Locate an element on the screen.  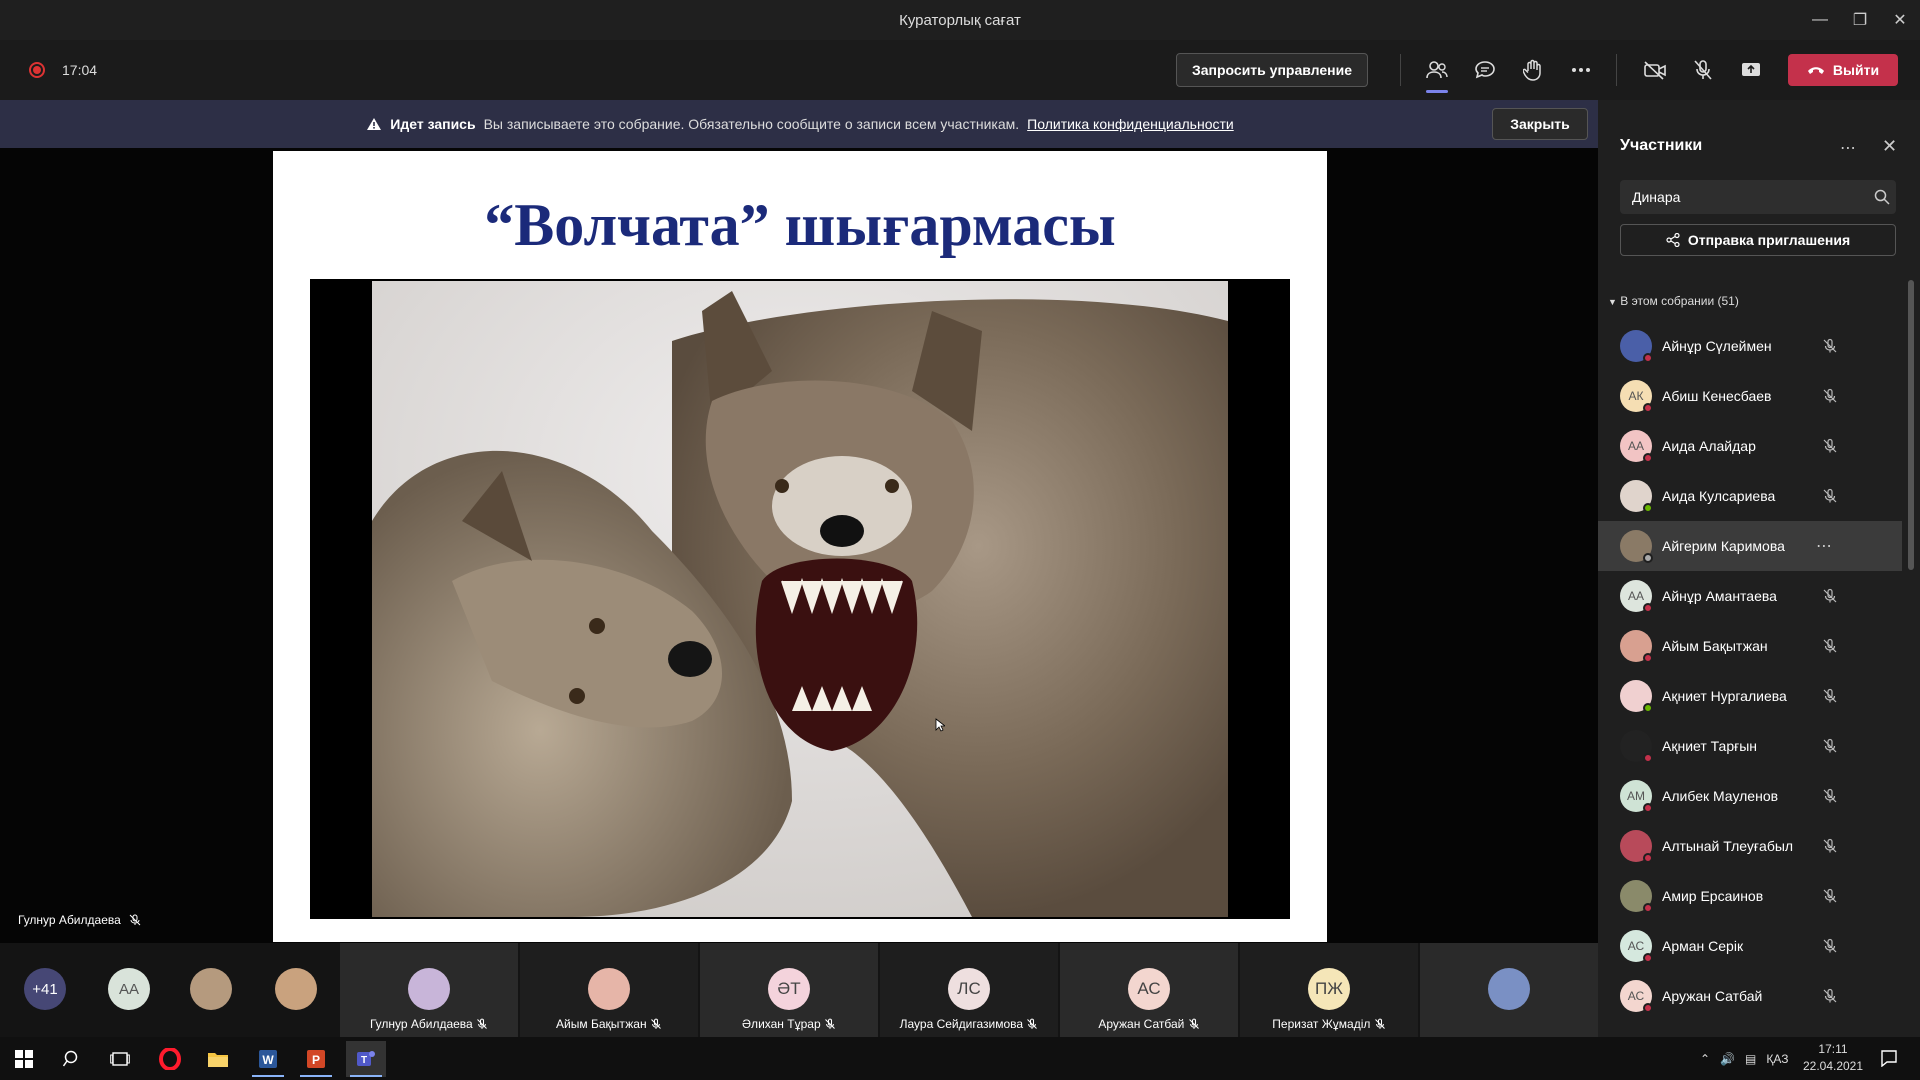
video-tile: ЛС Лаура Сейдигазимова is located at coordinates (969, 990).